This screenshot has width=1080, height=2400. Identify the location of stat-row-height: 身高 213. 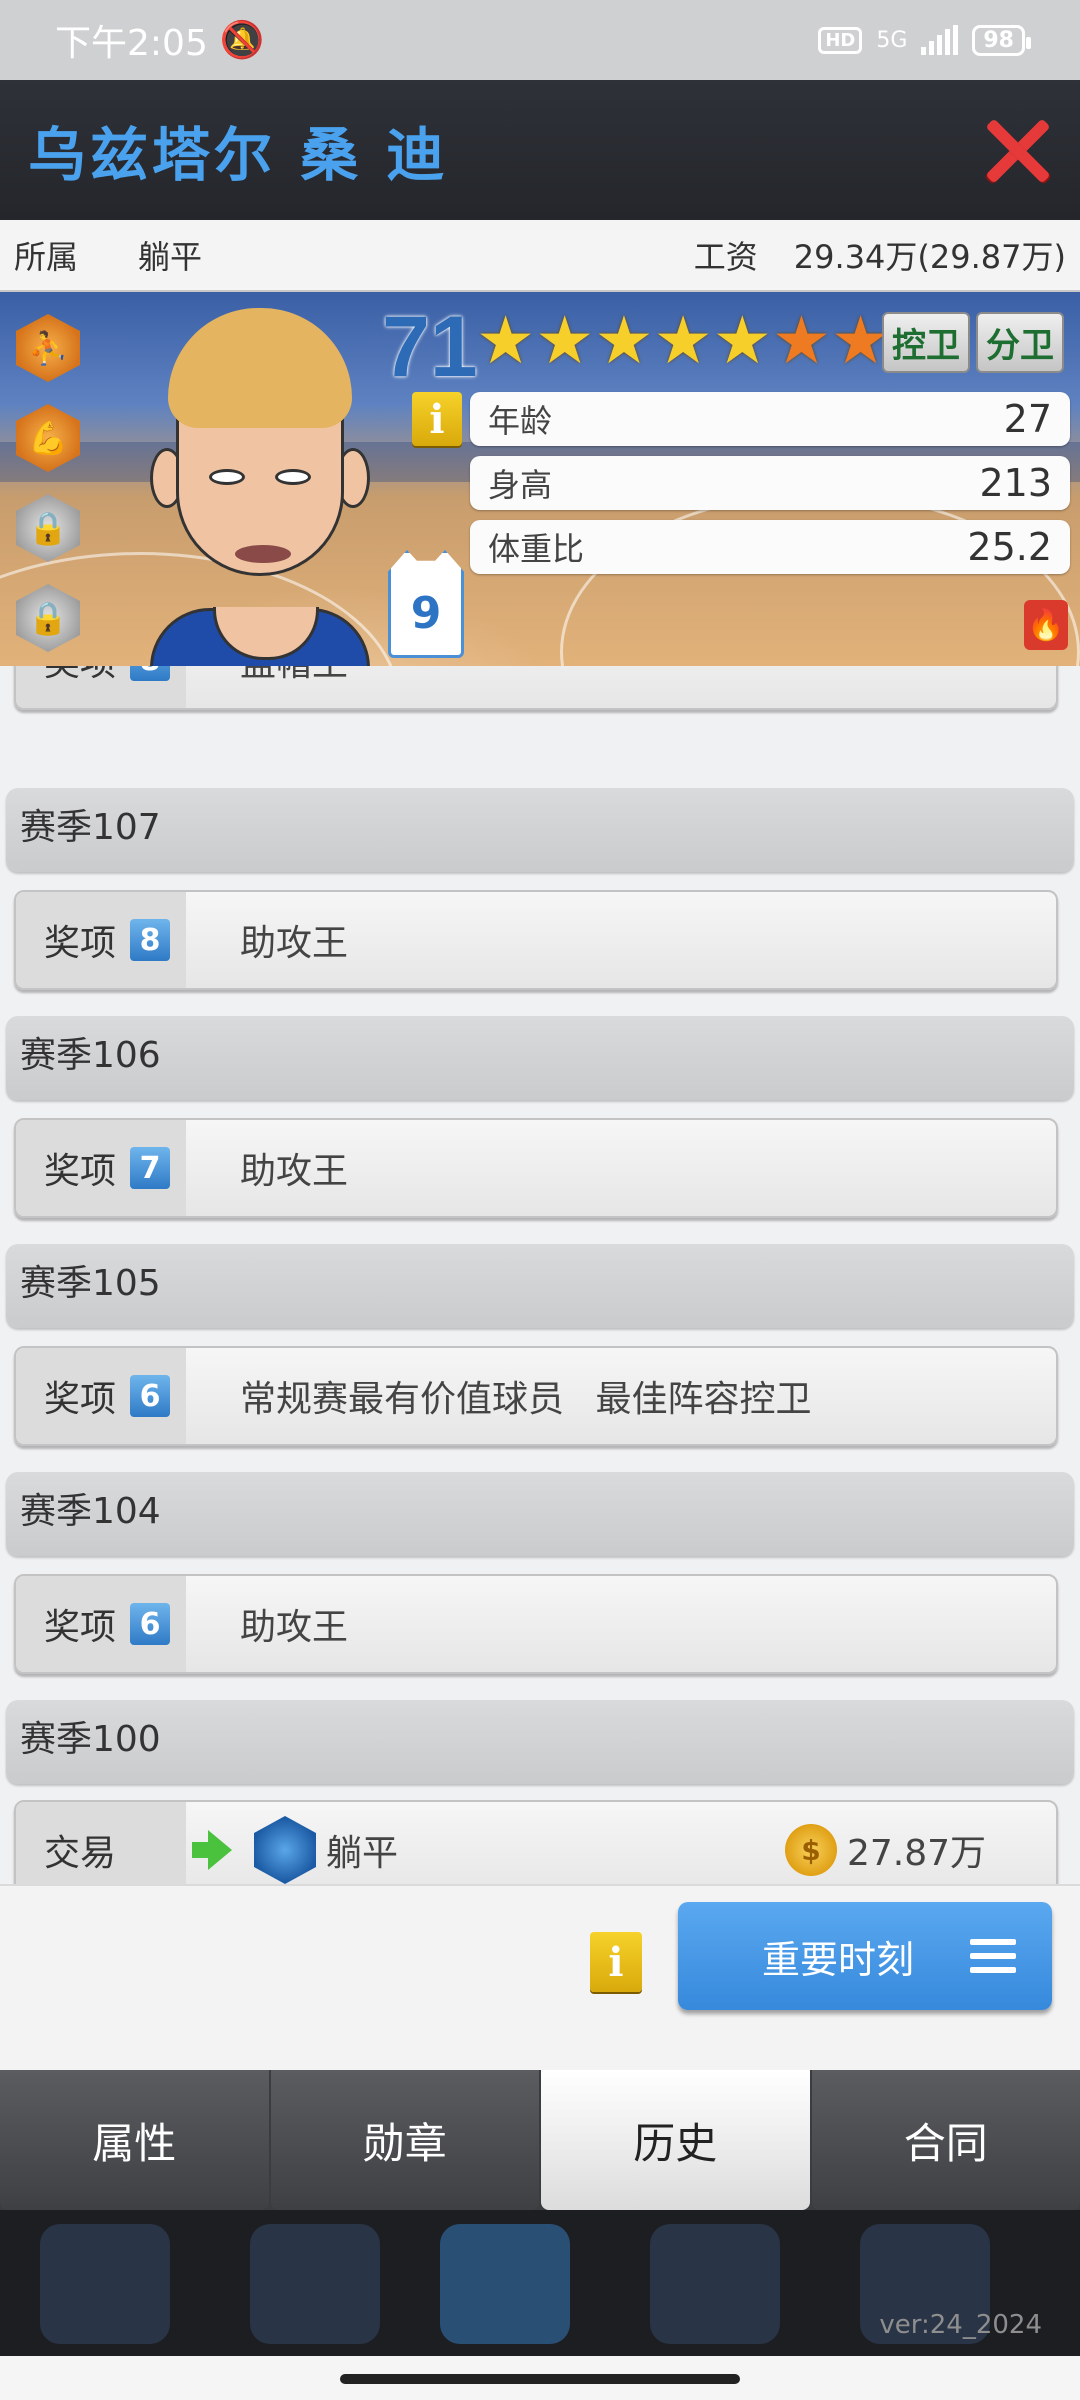
(770, 483).